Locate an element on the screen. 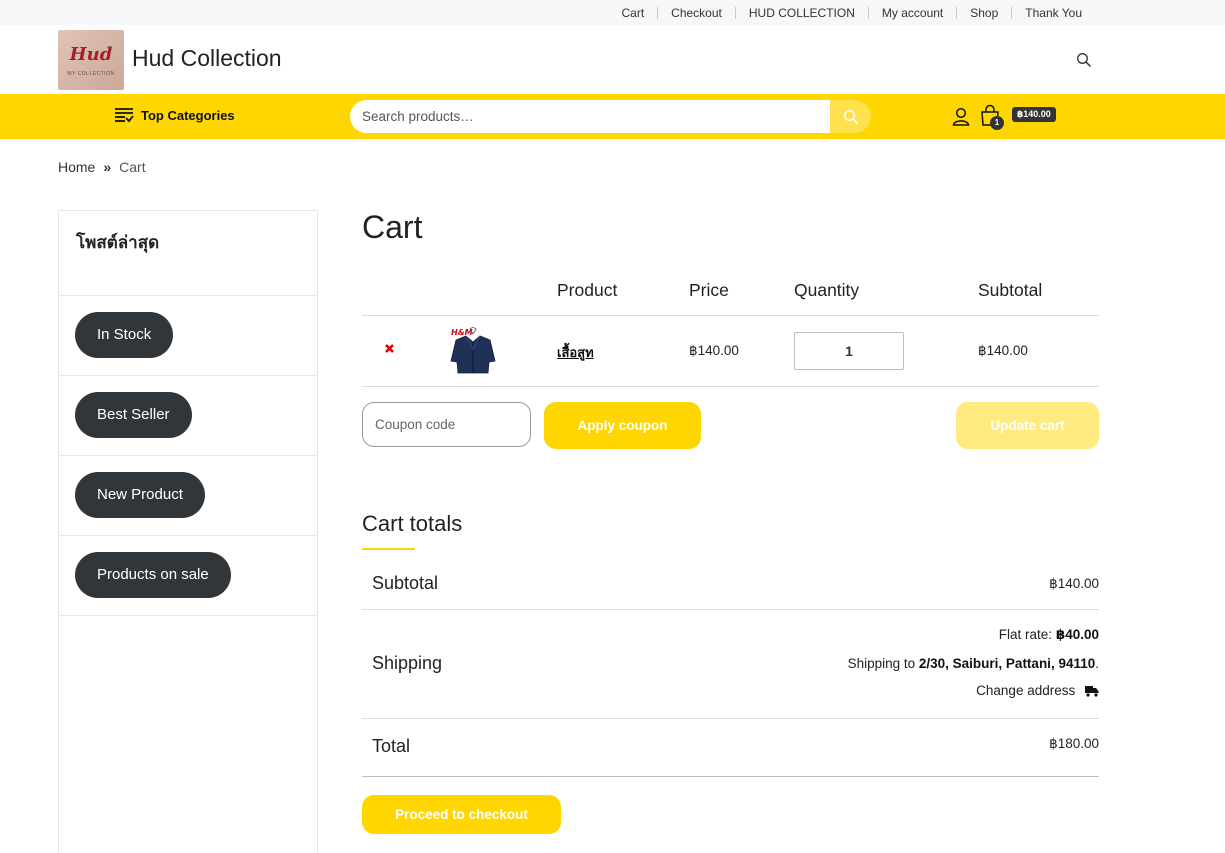 The width and height of the screenshot is (1225, 853). tag-in-stock-button: In Stock is located at coordinates (124, 335).